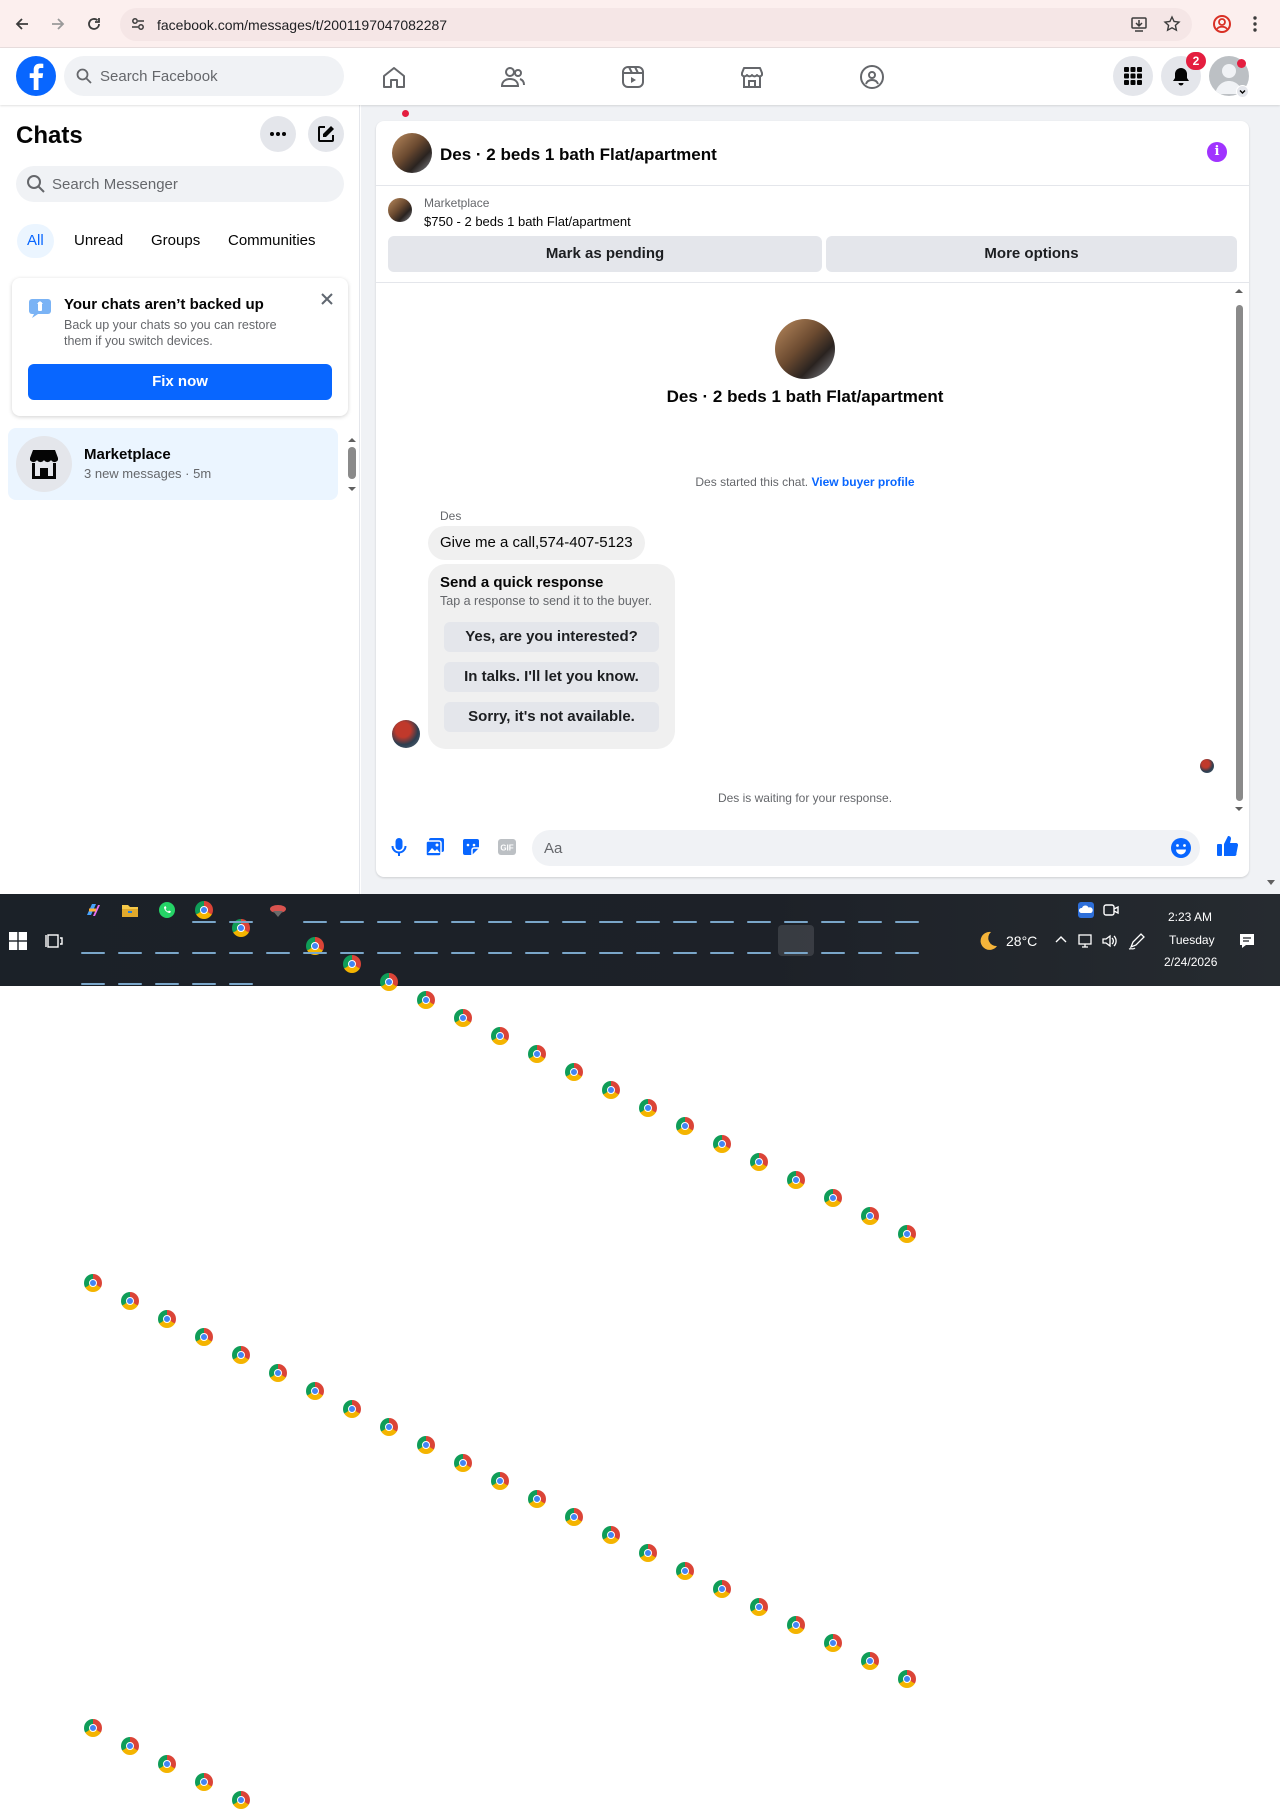  What do you see at coordinates (1190, 917) in the screenshot?
I see `clock-time: 2:23 AM` at bounding box center [1190, 917].